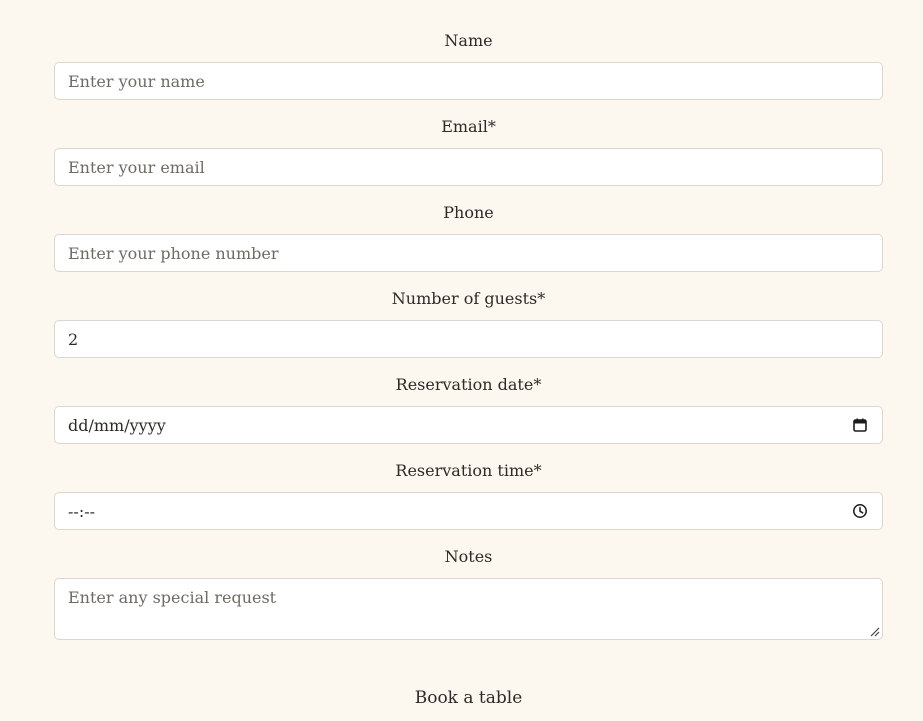  What do you see at coordinates (468, 167) in the screenshot?
I see `email-input: Enter your email` at bounding box center [468, 167].